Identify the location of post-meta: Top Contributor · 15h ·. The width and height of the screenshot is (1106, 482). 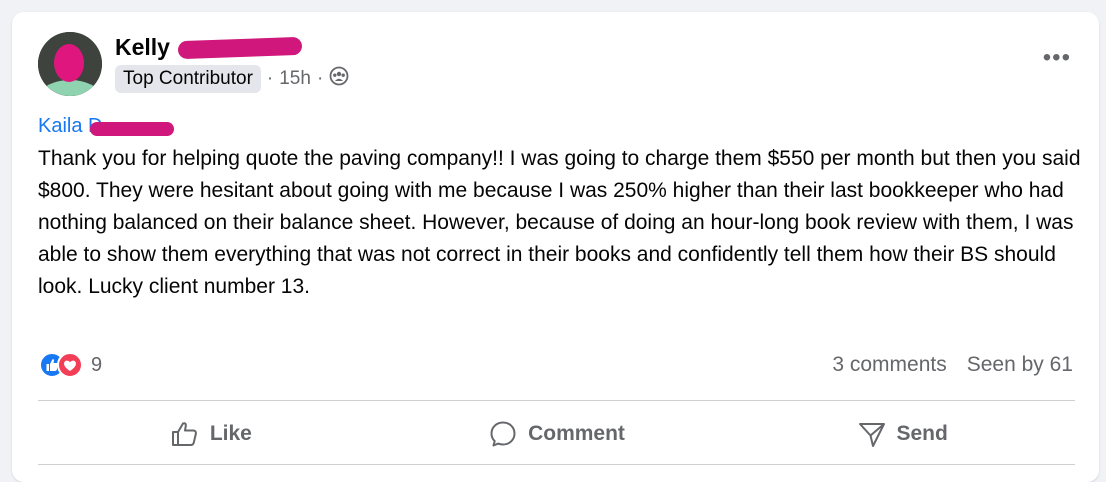
(232, 79).